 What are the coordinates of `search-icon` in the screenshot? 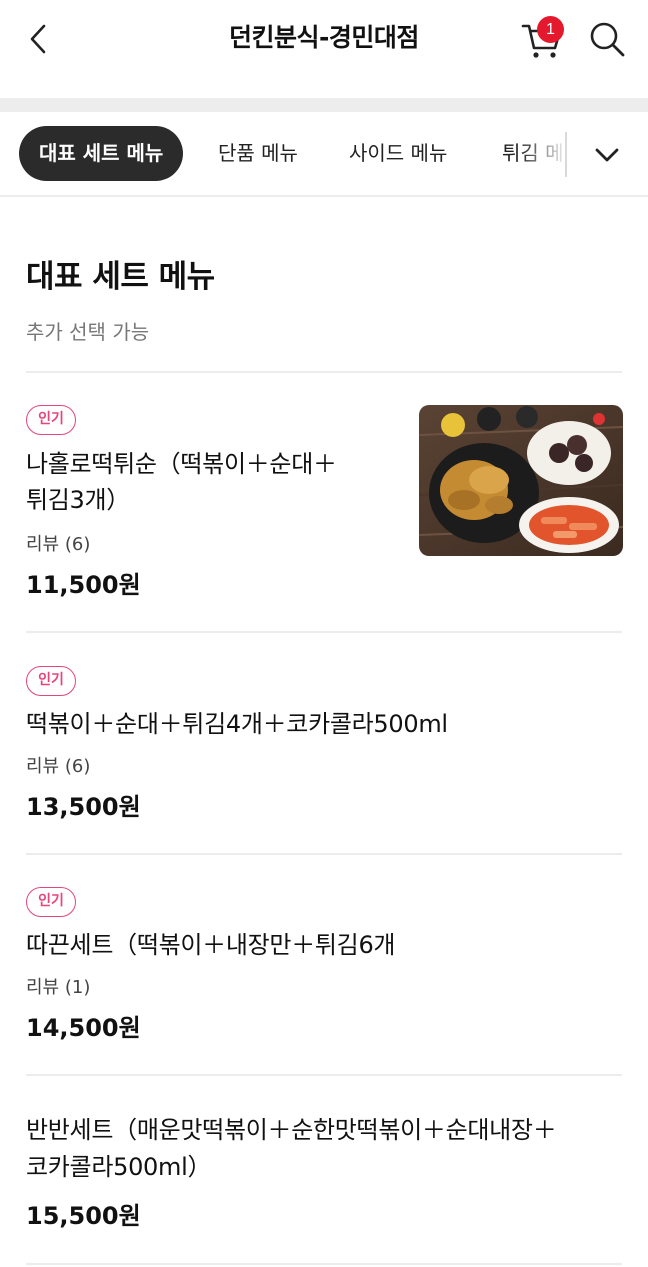 It's located at (607, 39).